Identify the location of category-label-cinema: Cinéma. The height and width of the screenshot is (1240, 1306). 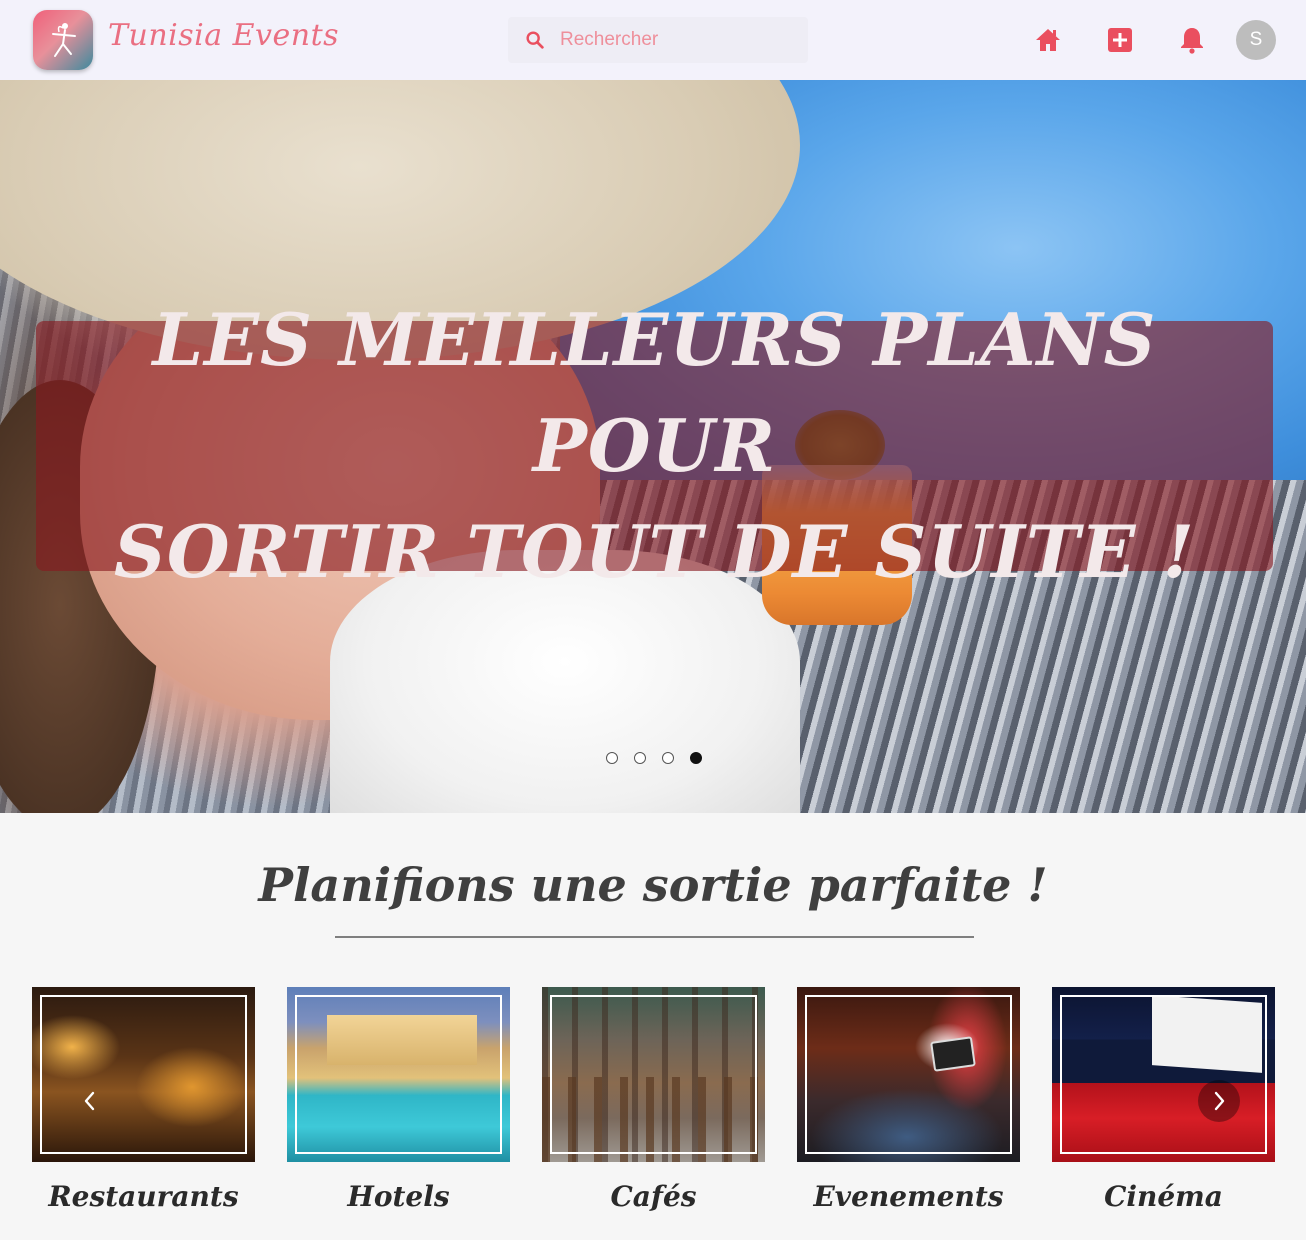
(1163, 1196).